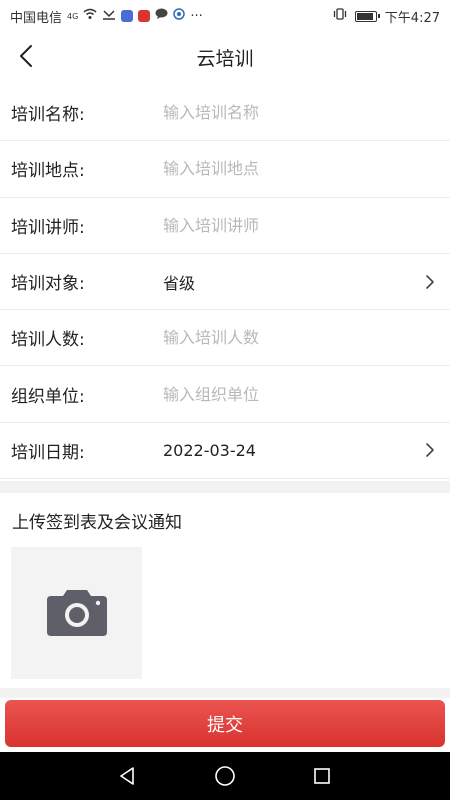  I want to click on camera-icon, so click(76, 613).